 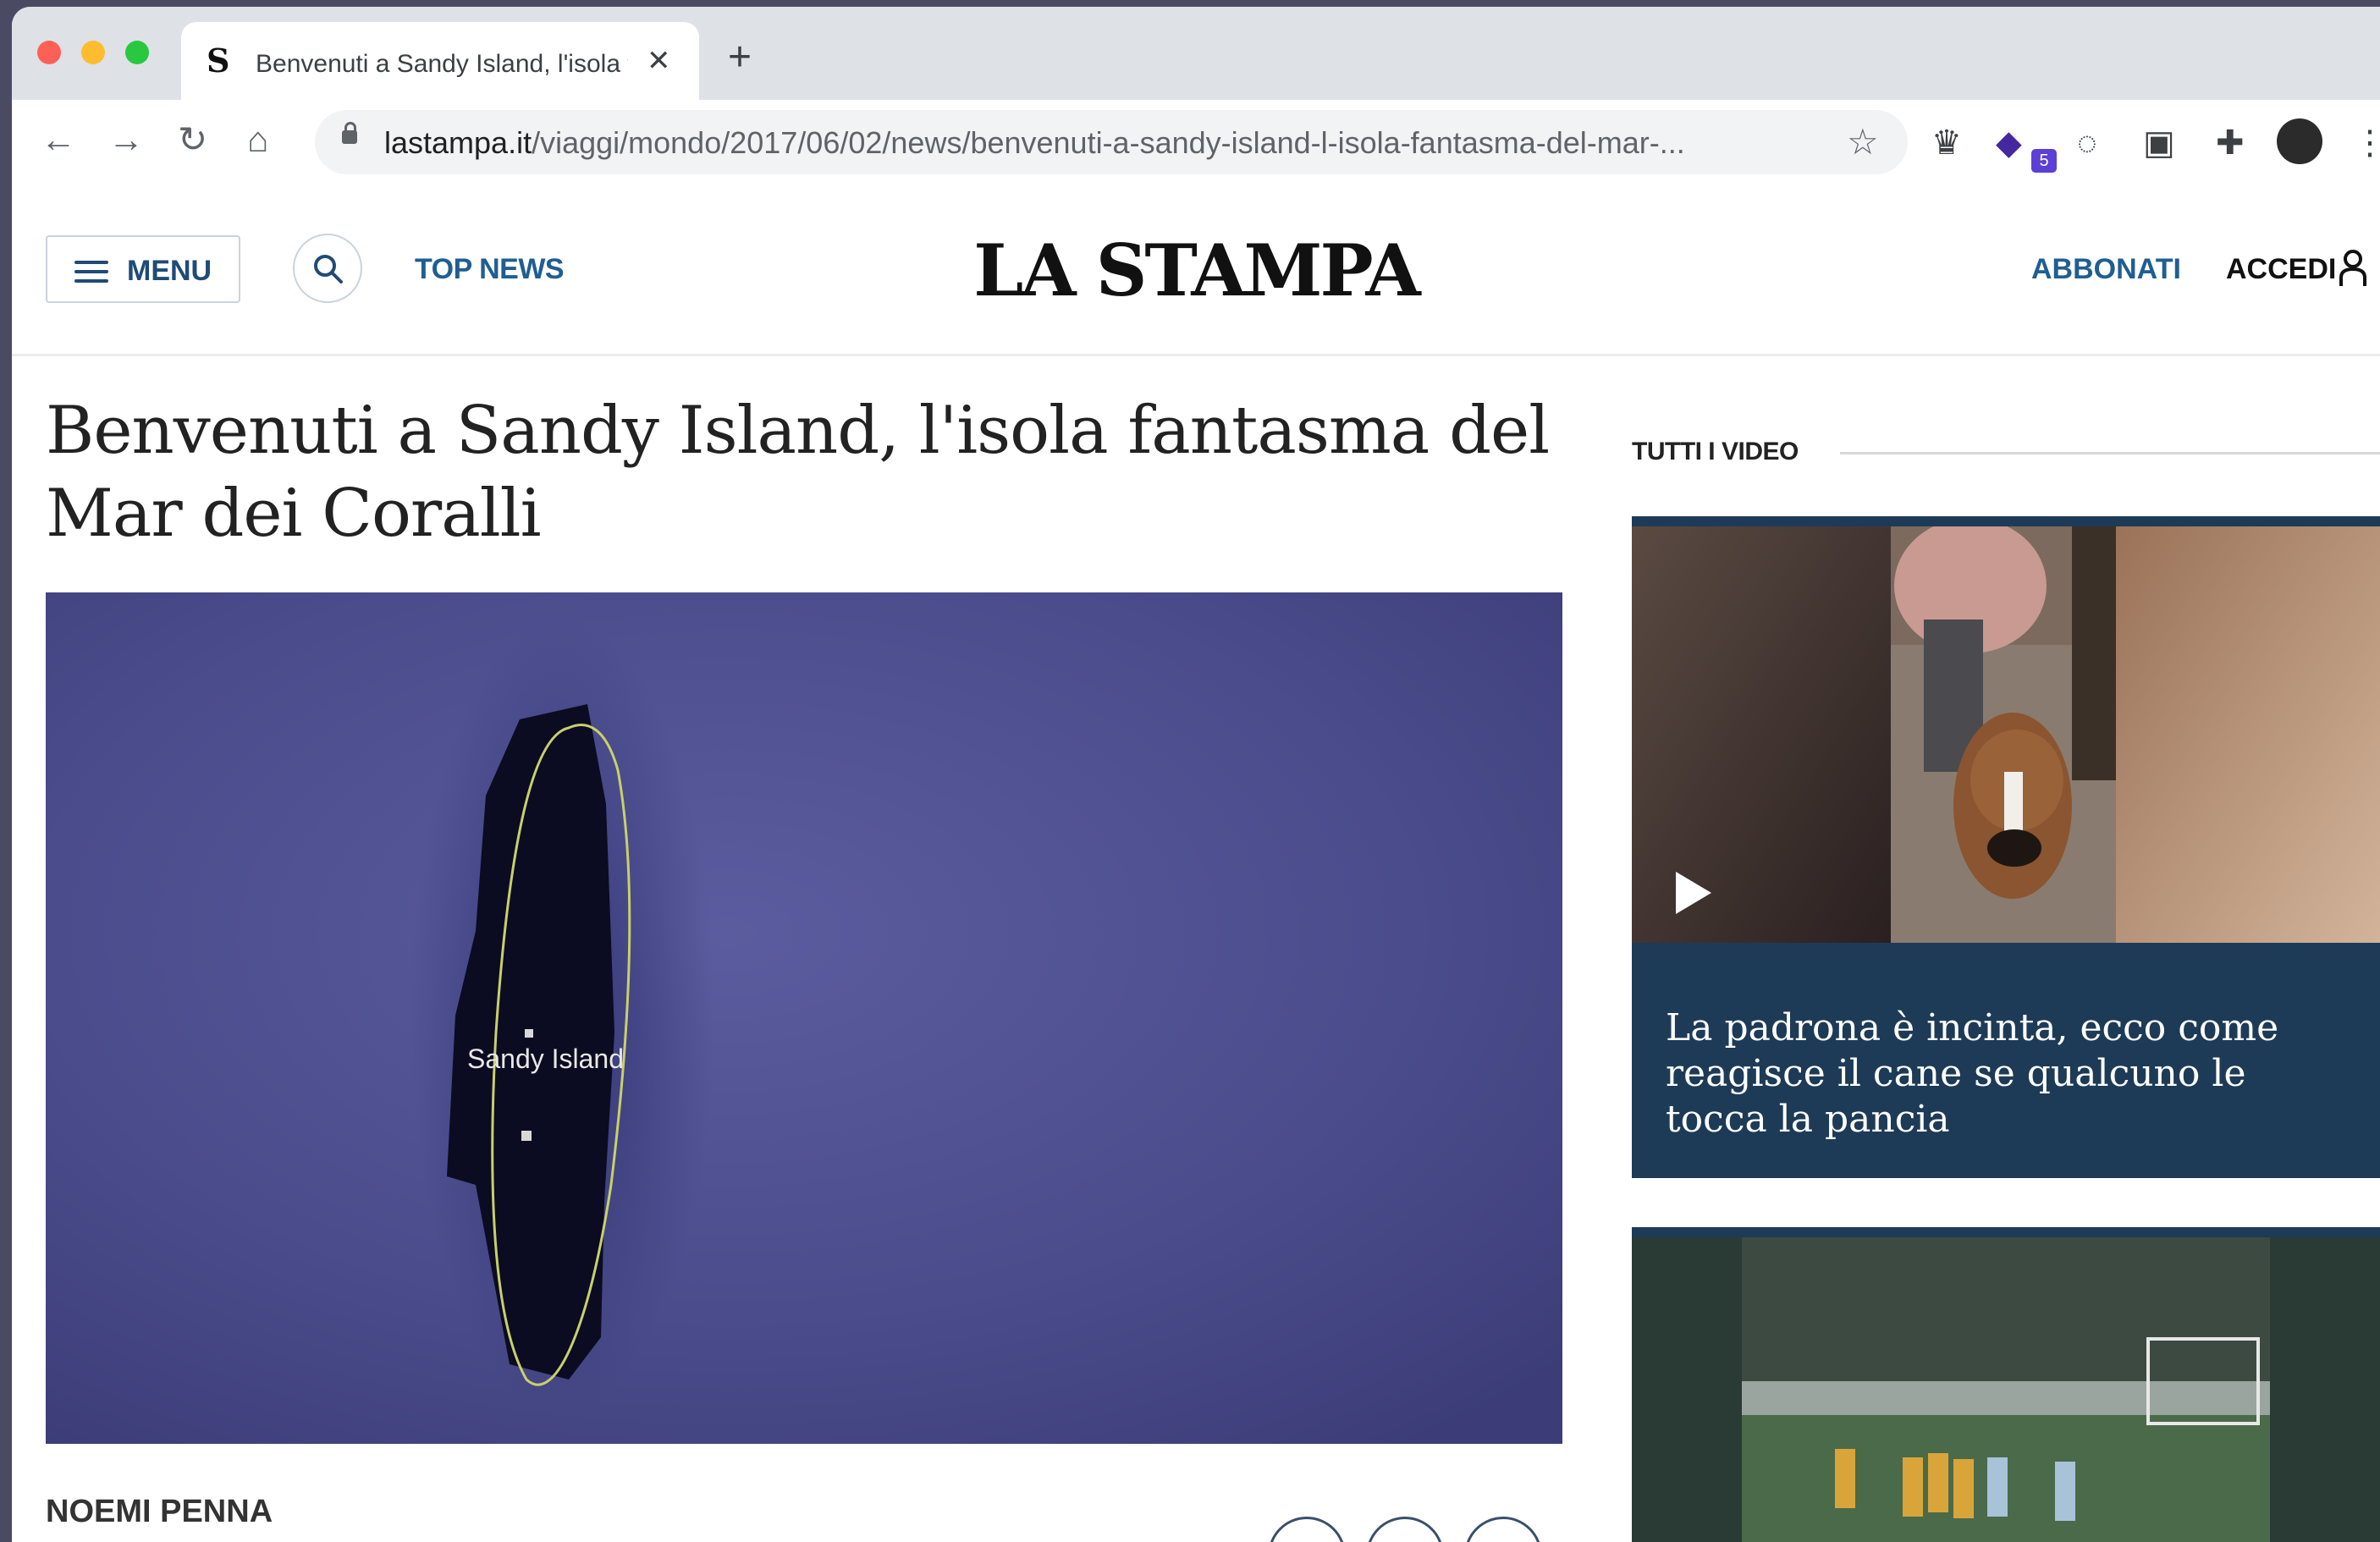 What do you see at coordinates (137, 52) in the screenshot?
I see `maximize-window-button` at bounding box center [137, 52].